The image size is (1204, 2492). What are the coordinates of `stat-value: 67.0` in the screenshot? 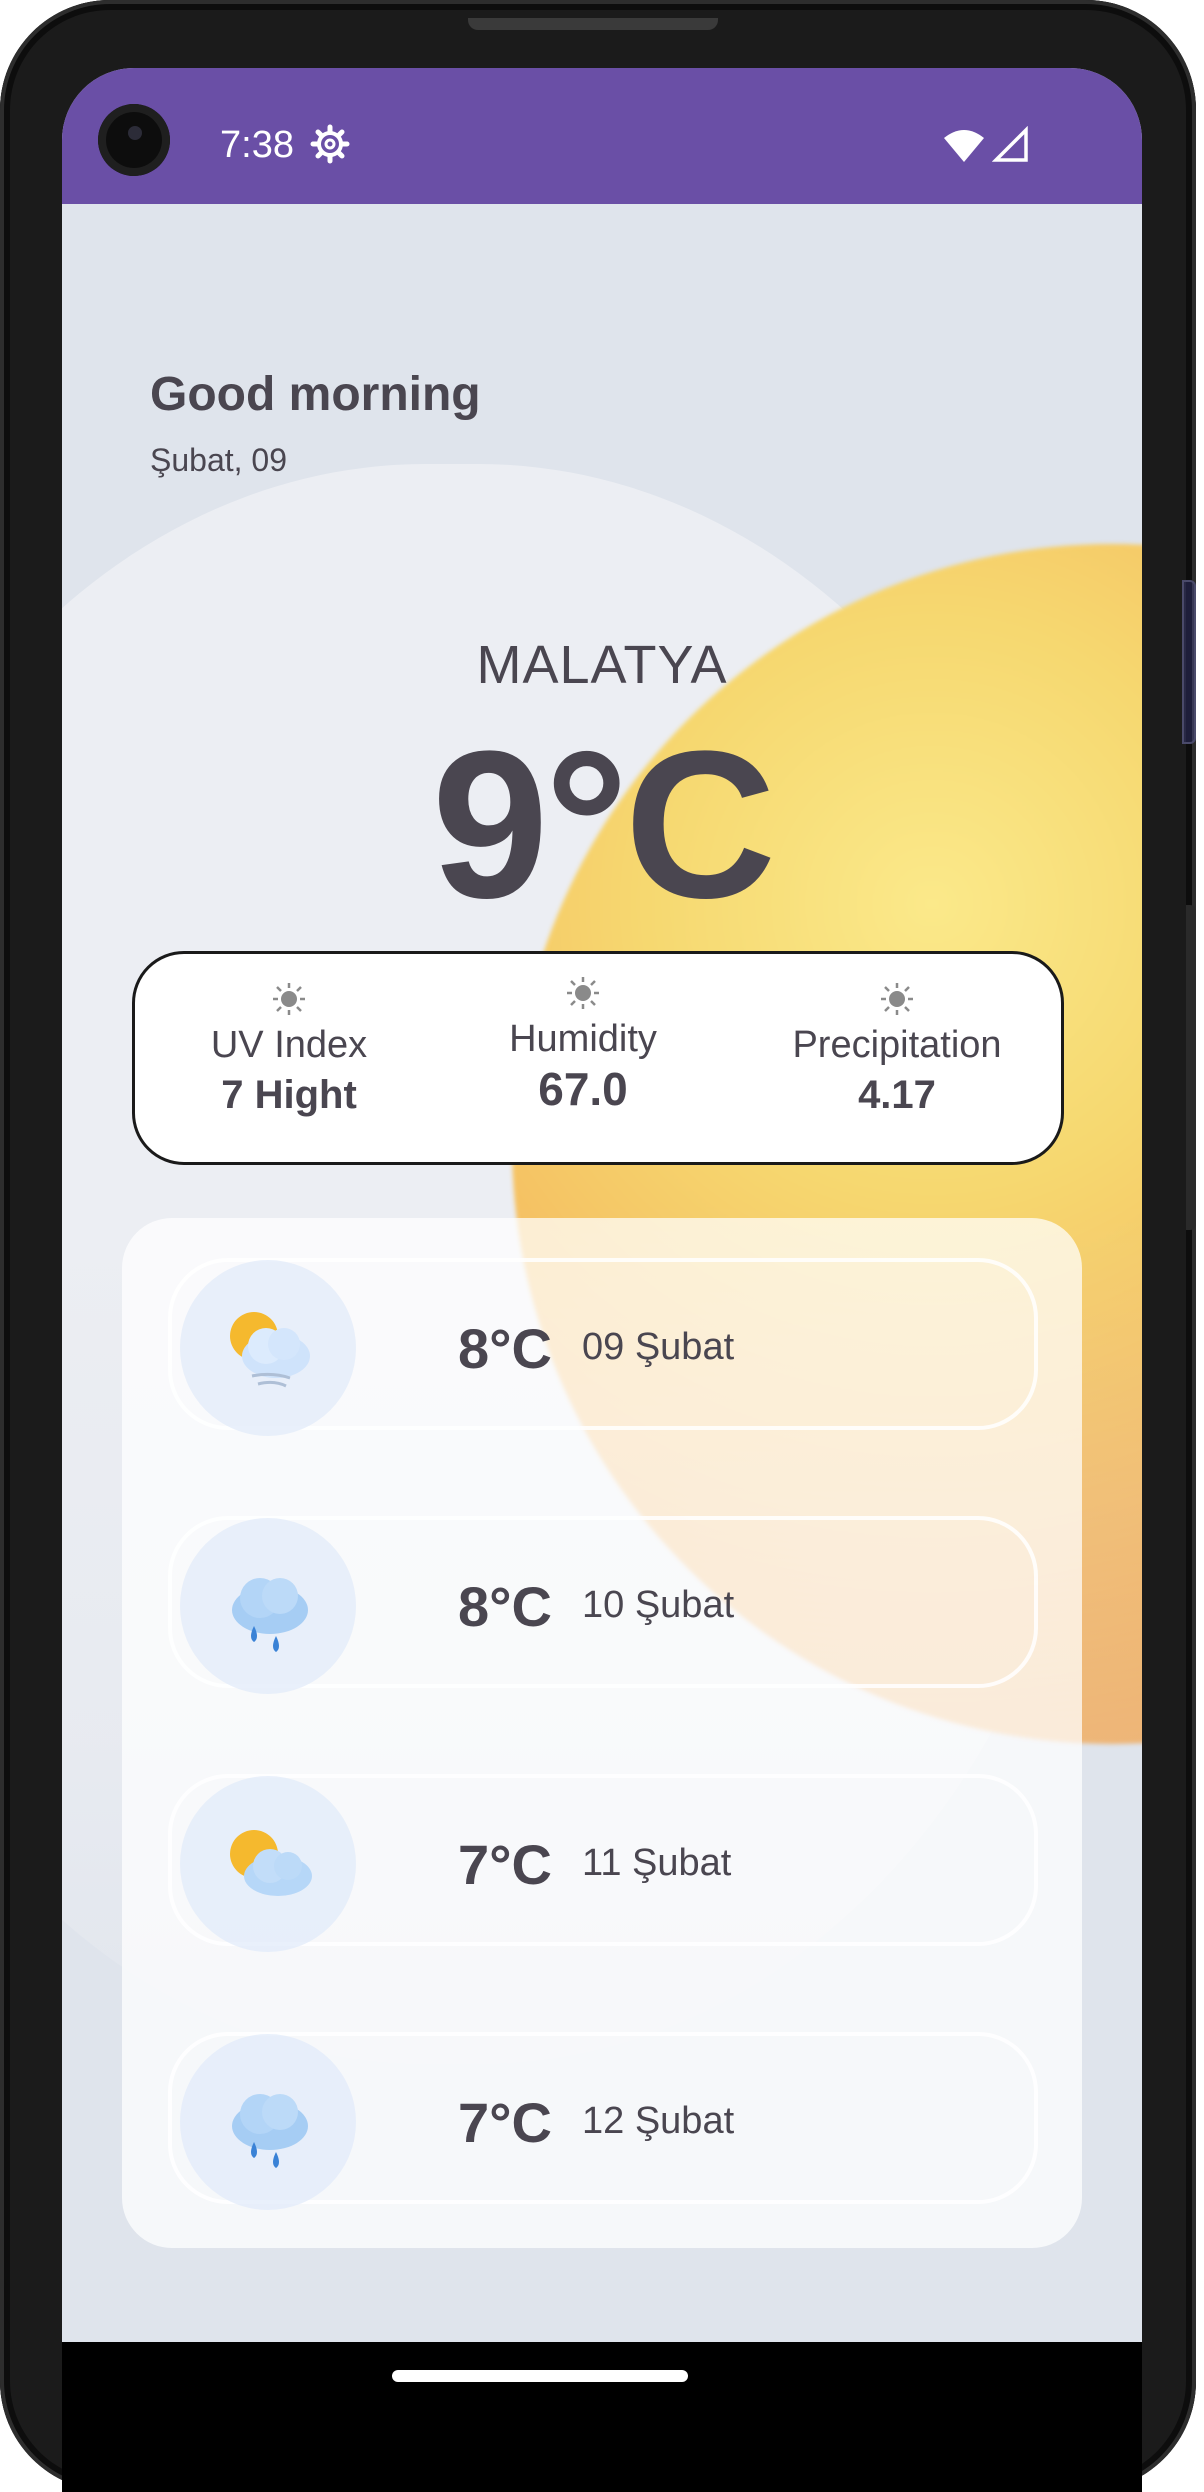 It's located at (583, 1089).